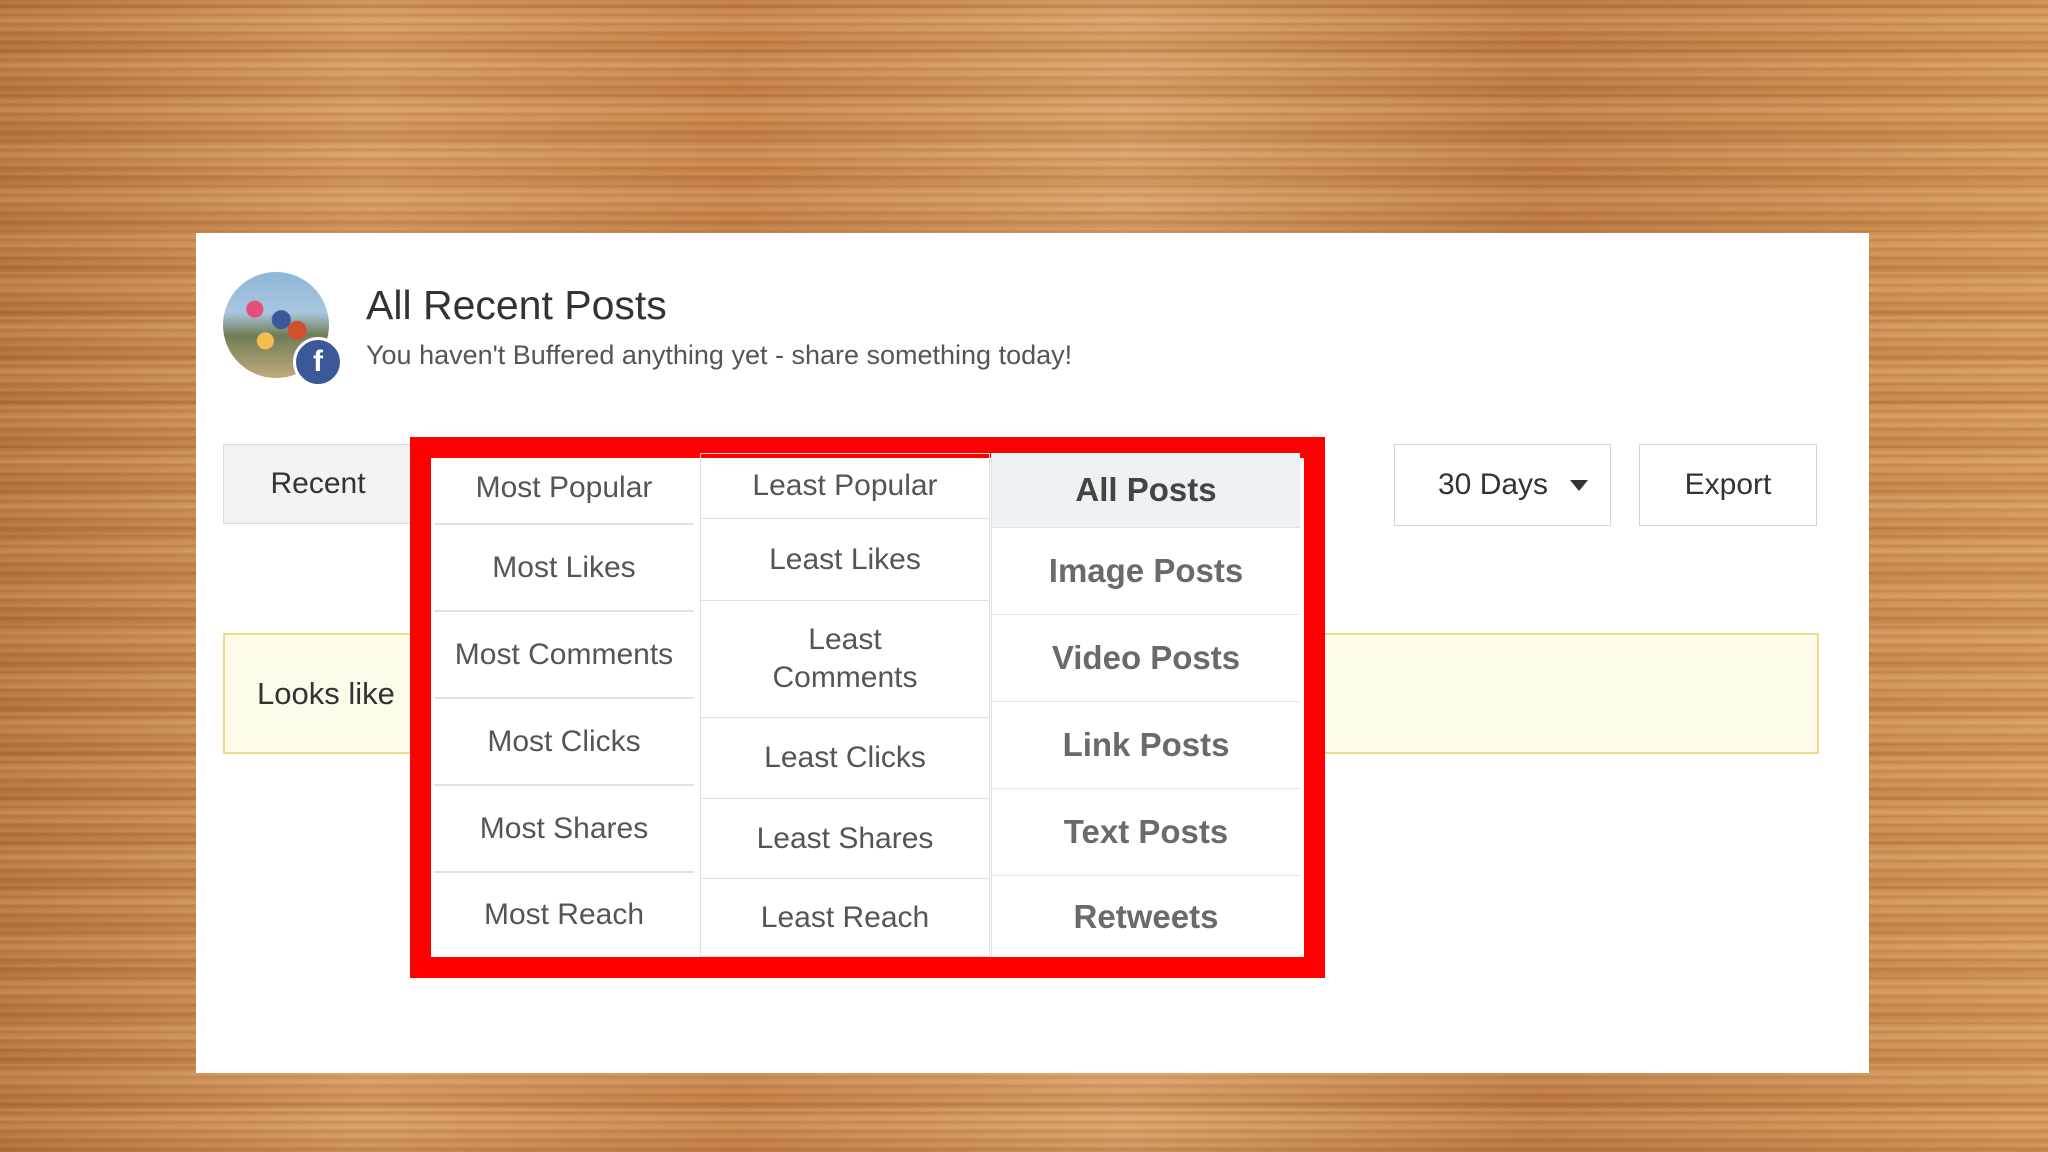 Image resolution: width=2048 pixels, height=1152 pixels. Describe the element at coordinates (845, 758) in the screenshot. I see `menu-item-least-clicks: Least Clicks` at that location.